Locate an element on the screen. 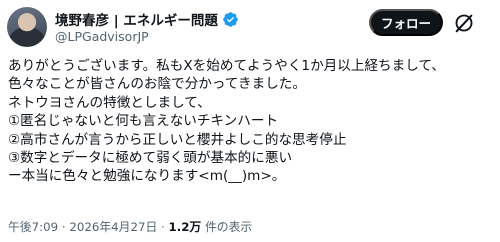  author-name-row: 境野春彦 | エネルギー問題 is located at coordinates (147, 19).